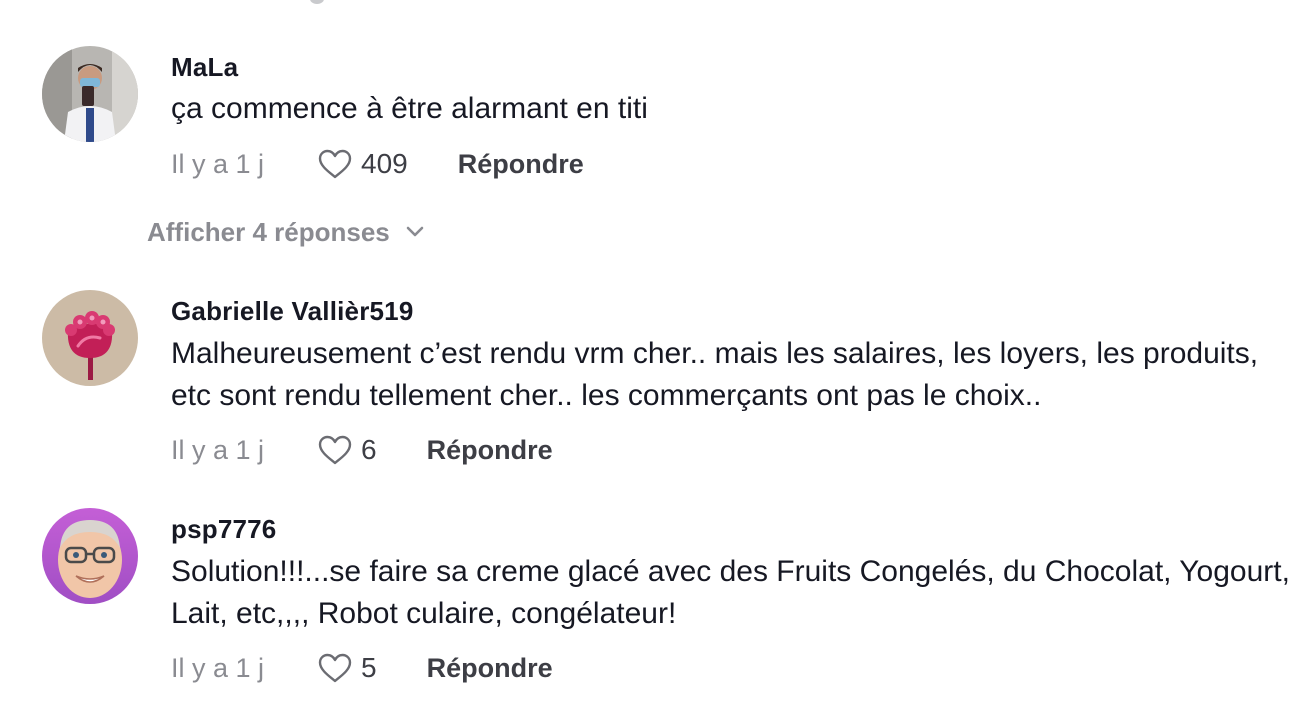  What do you see at coordinates (223, 529) in the screenshot?
I see `comment-username: psp7776` at bounding box center [223, 529].